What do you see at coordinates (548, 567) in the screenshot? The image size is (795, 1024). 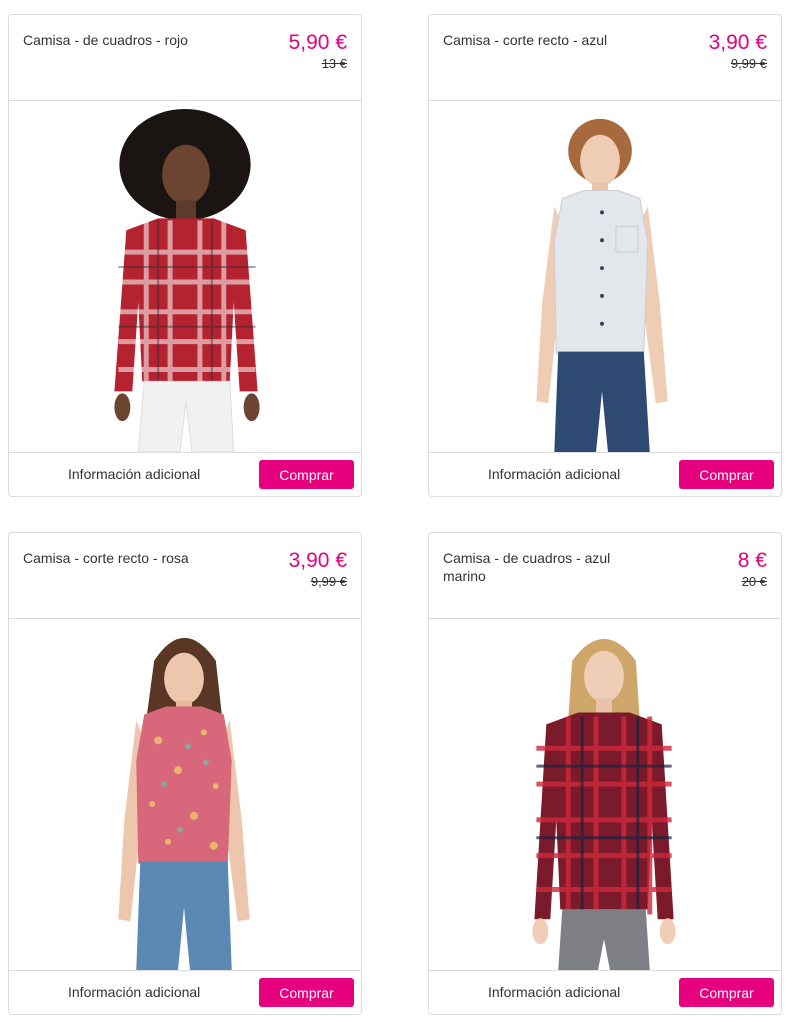 I see `product-title: Camisa - de cuadros - azul marino` at bounding box center [548, 567].